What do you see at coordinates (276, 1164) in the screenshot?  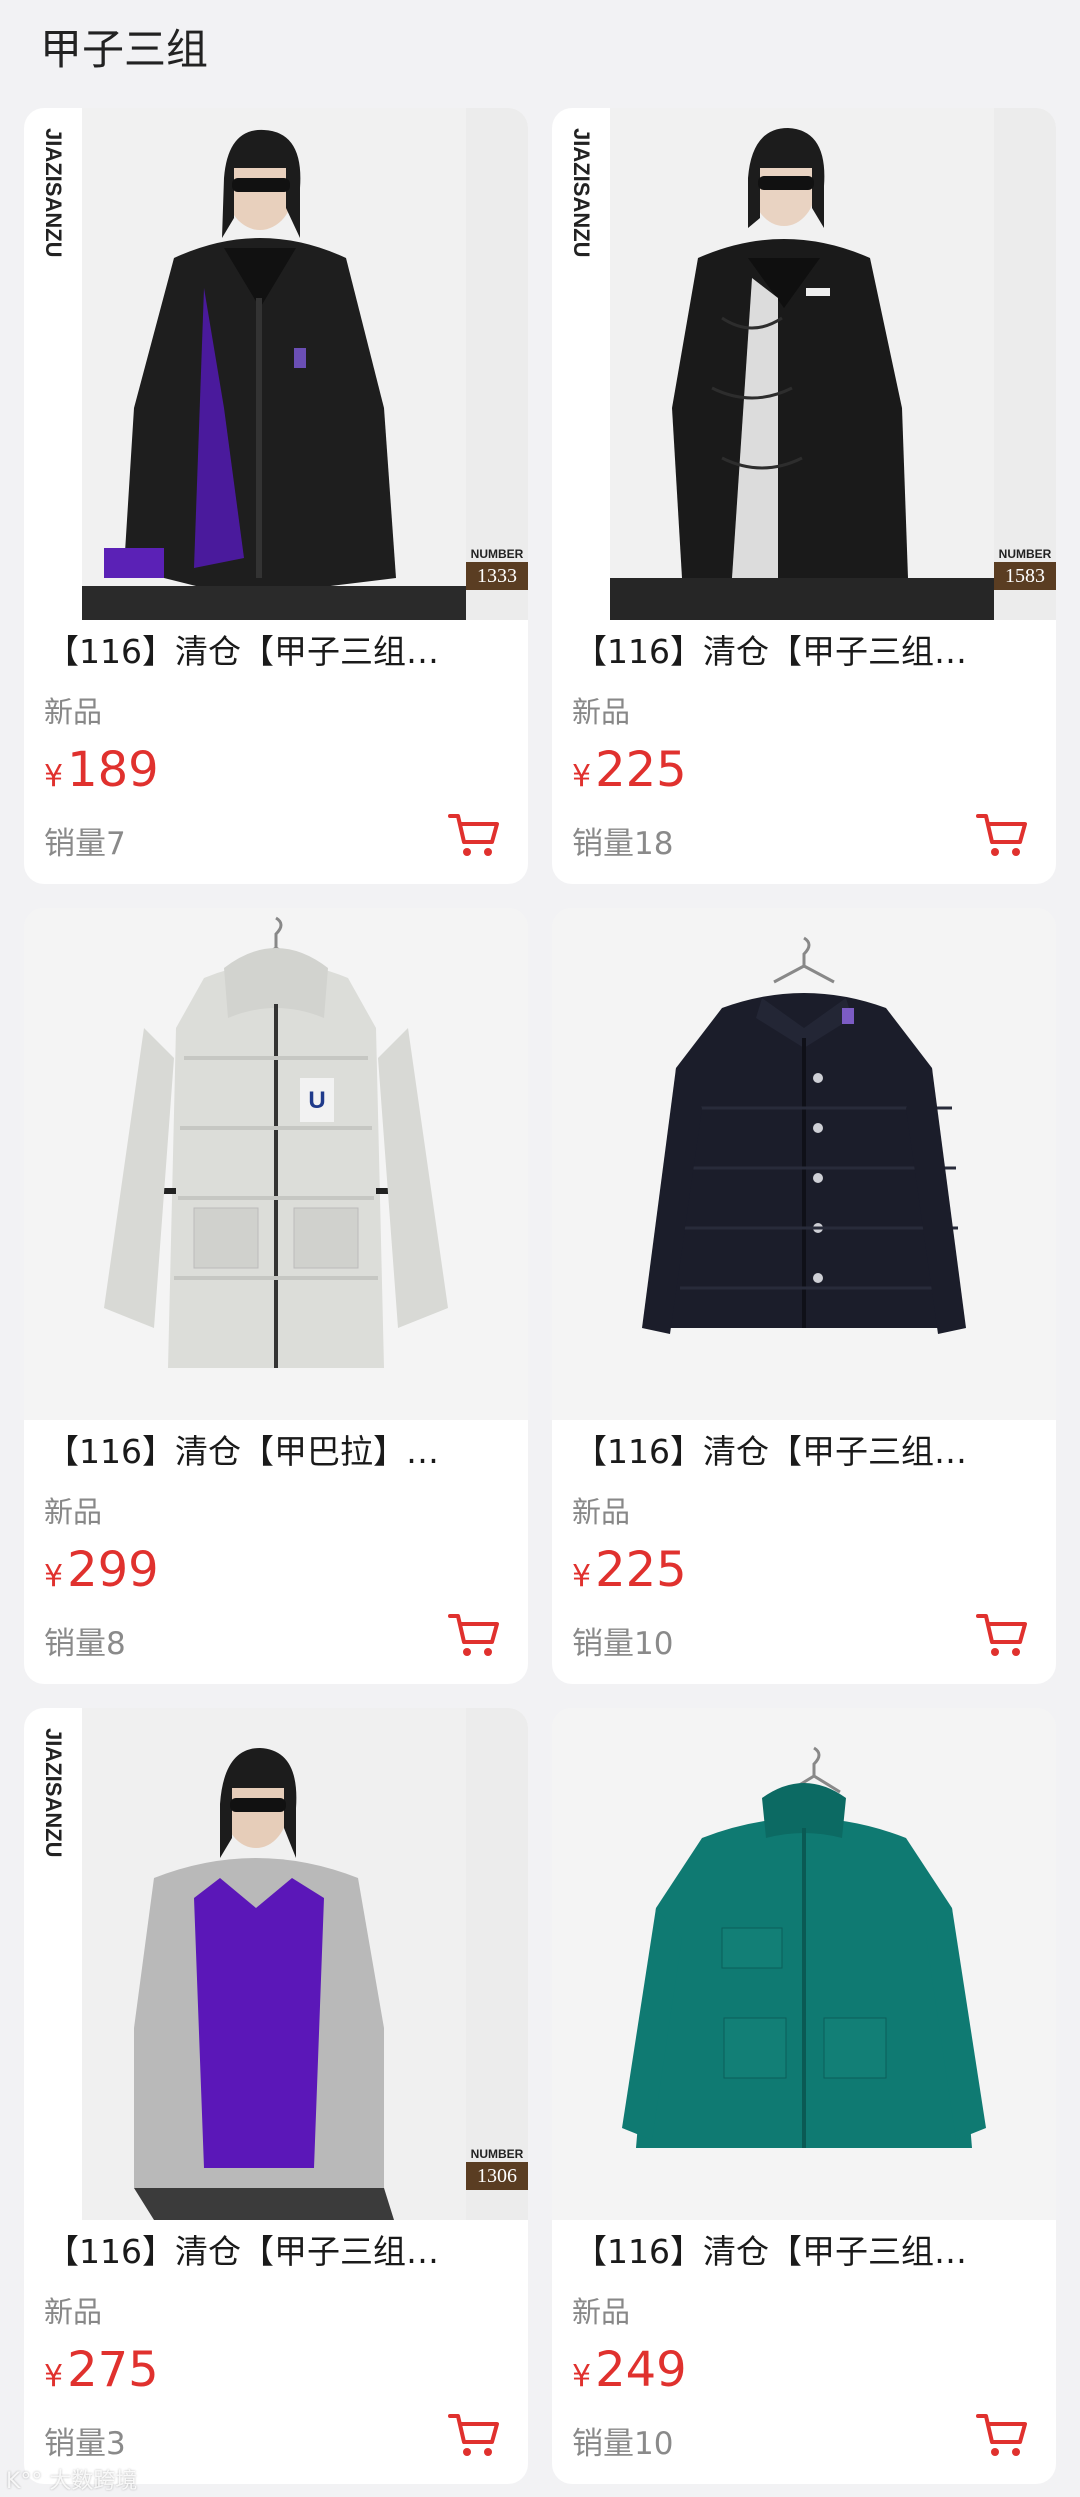 I see `product-image: U` at bounding box center [276, 1164].